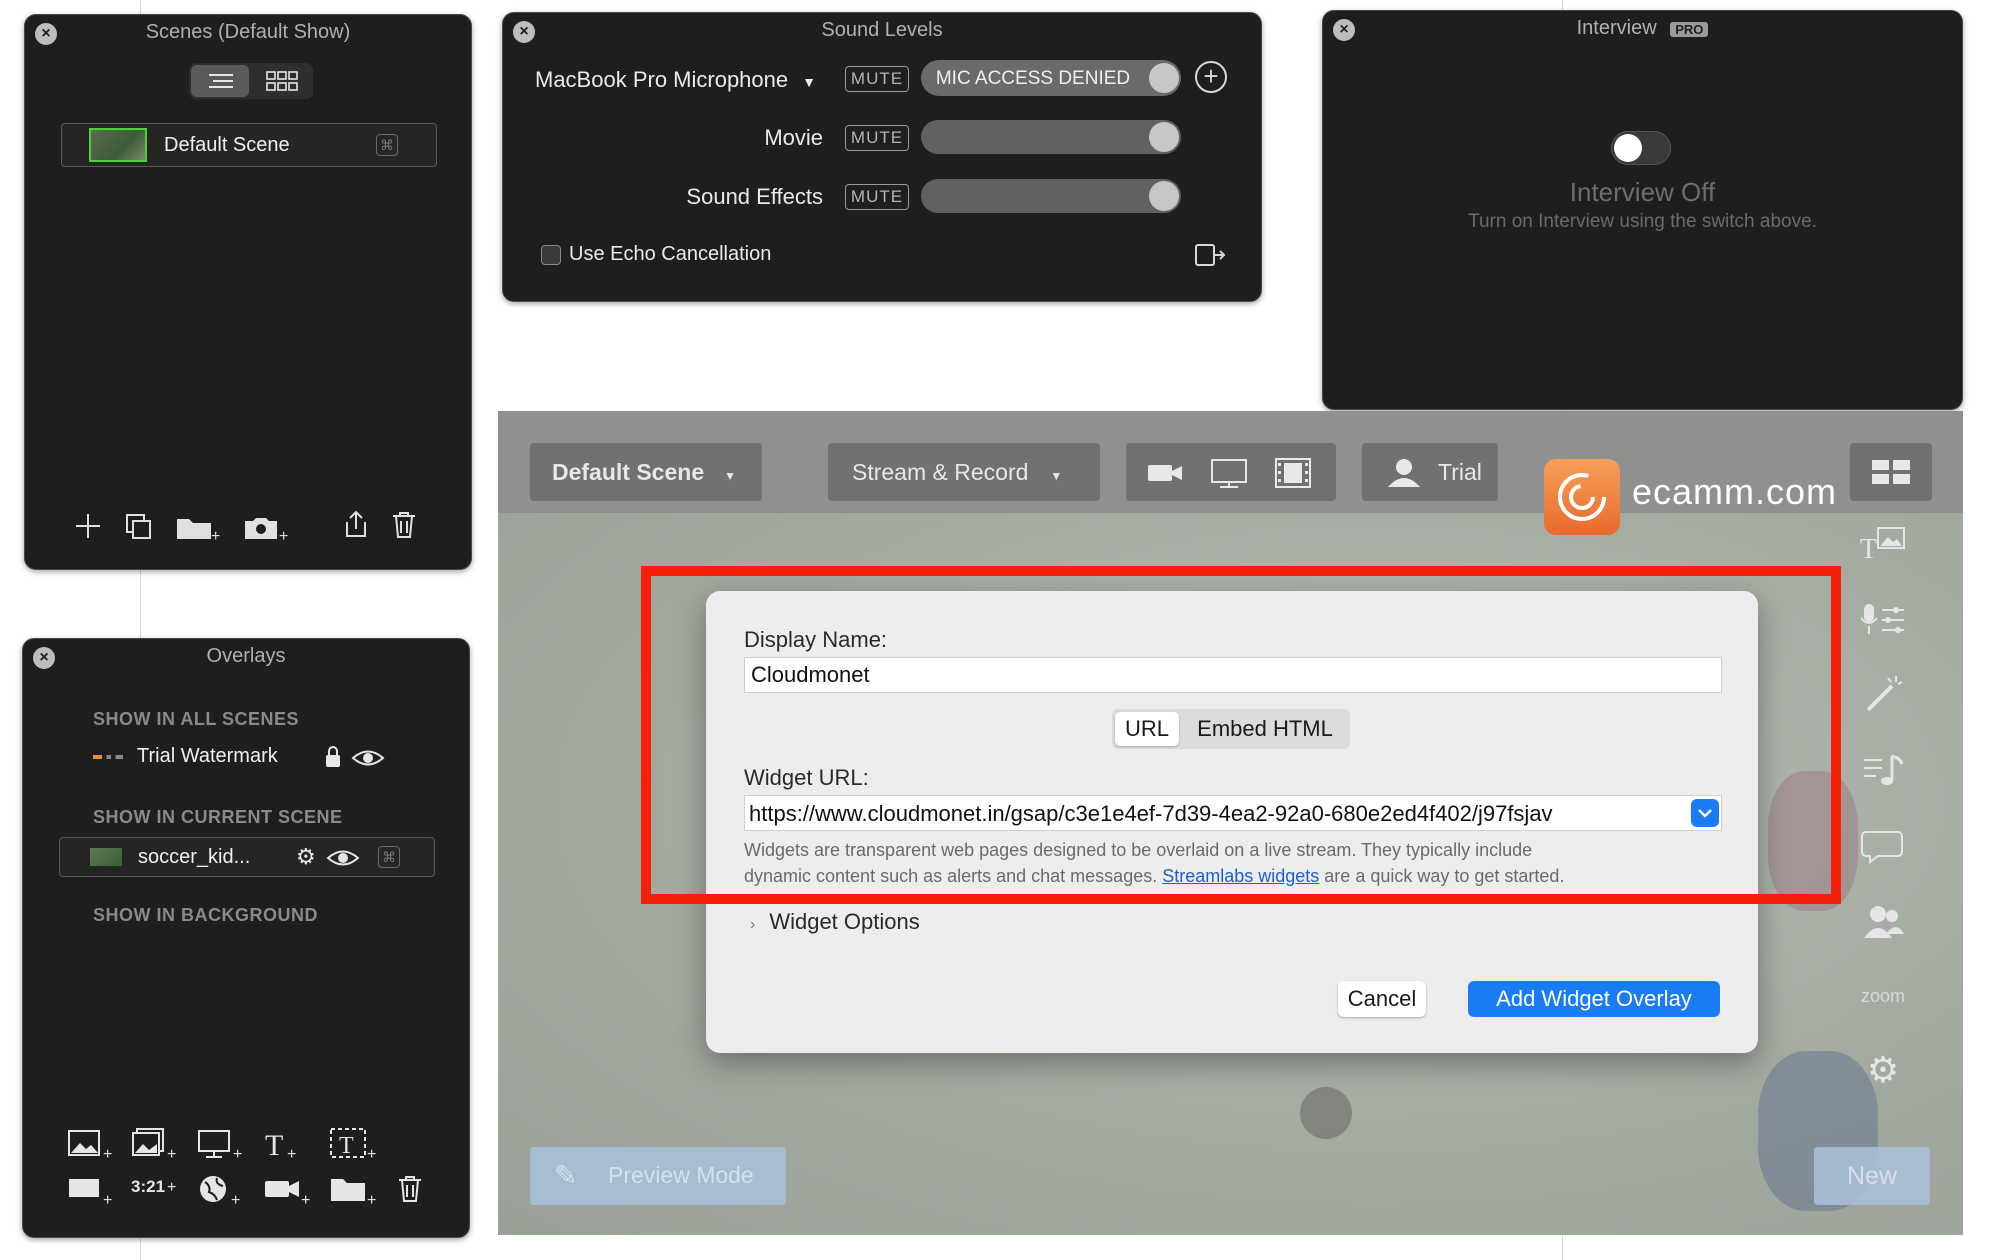 The image size is (2000, 1260). Describe the element at coordinates (1051, 196) in the screenshot. I see `sound-effects-level-slider` at that location.